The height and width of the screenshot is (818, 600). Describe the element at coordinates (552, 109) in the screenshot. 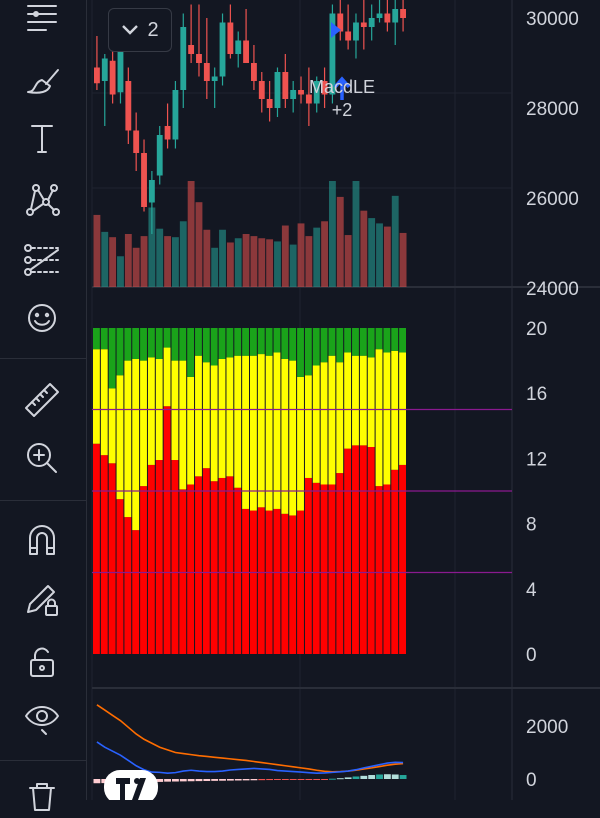

I see `price-tick-label: 28000` at that location.